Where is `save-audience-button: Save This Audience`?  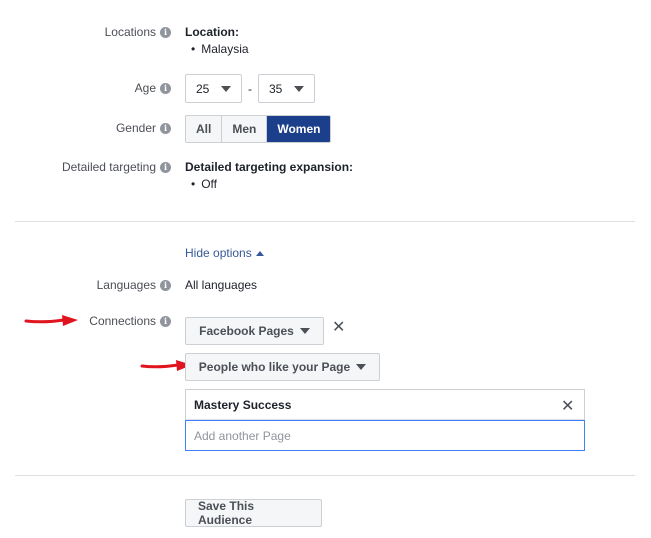 save-audience-button: Save This Audience is located at coordinates (253, 513).